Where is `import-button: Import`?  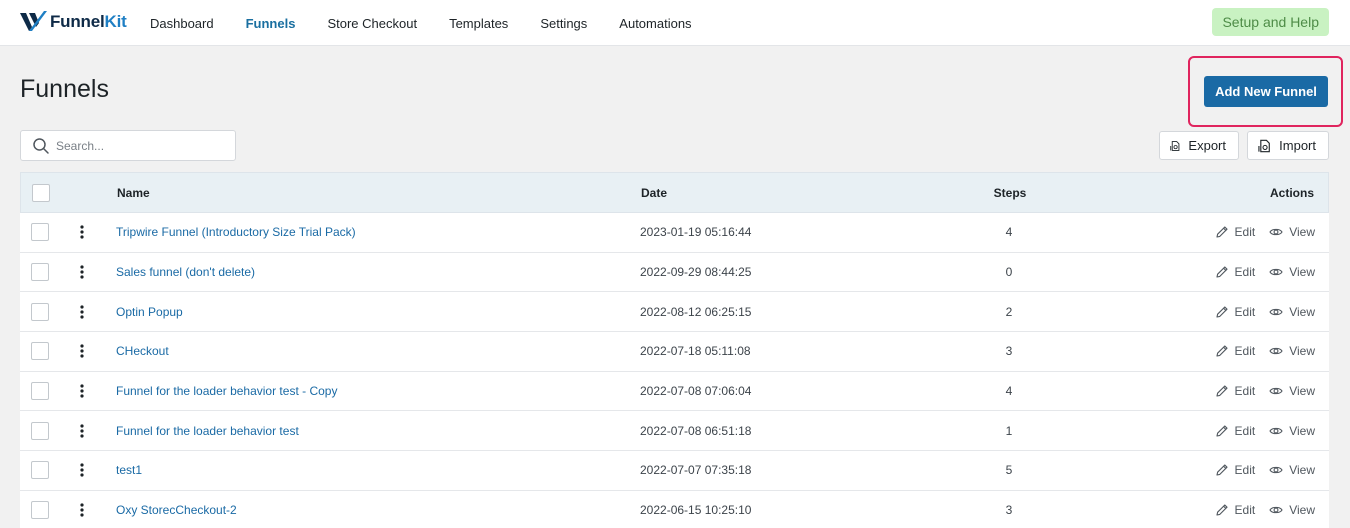 import-button: Import is located at coordinates (1288, 145).